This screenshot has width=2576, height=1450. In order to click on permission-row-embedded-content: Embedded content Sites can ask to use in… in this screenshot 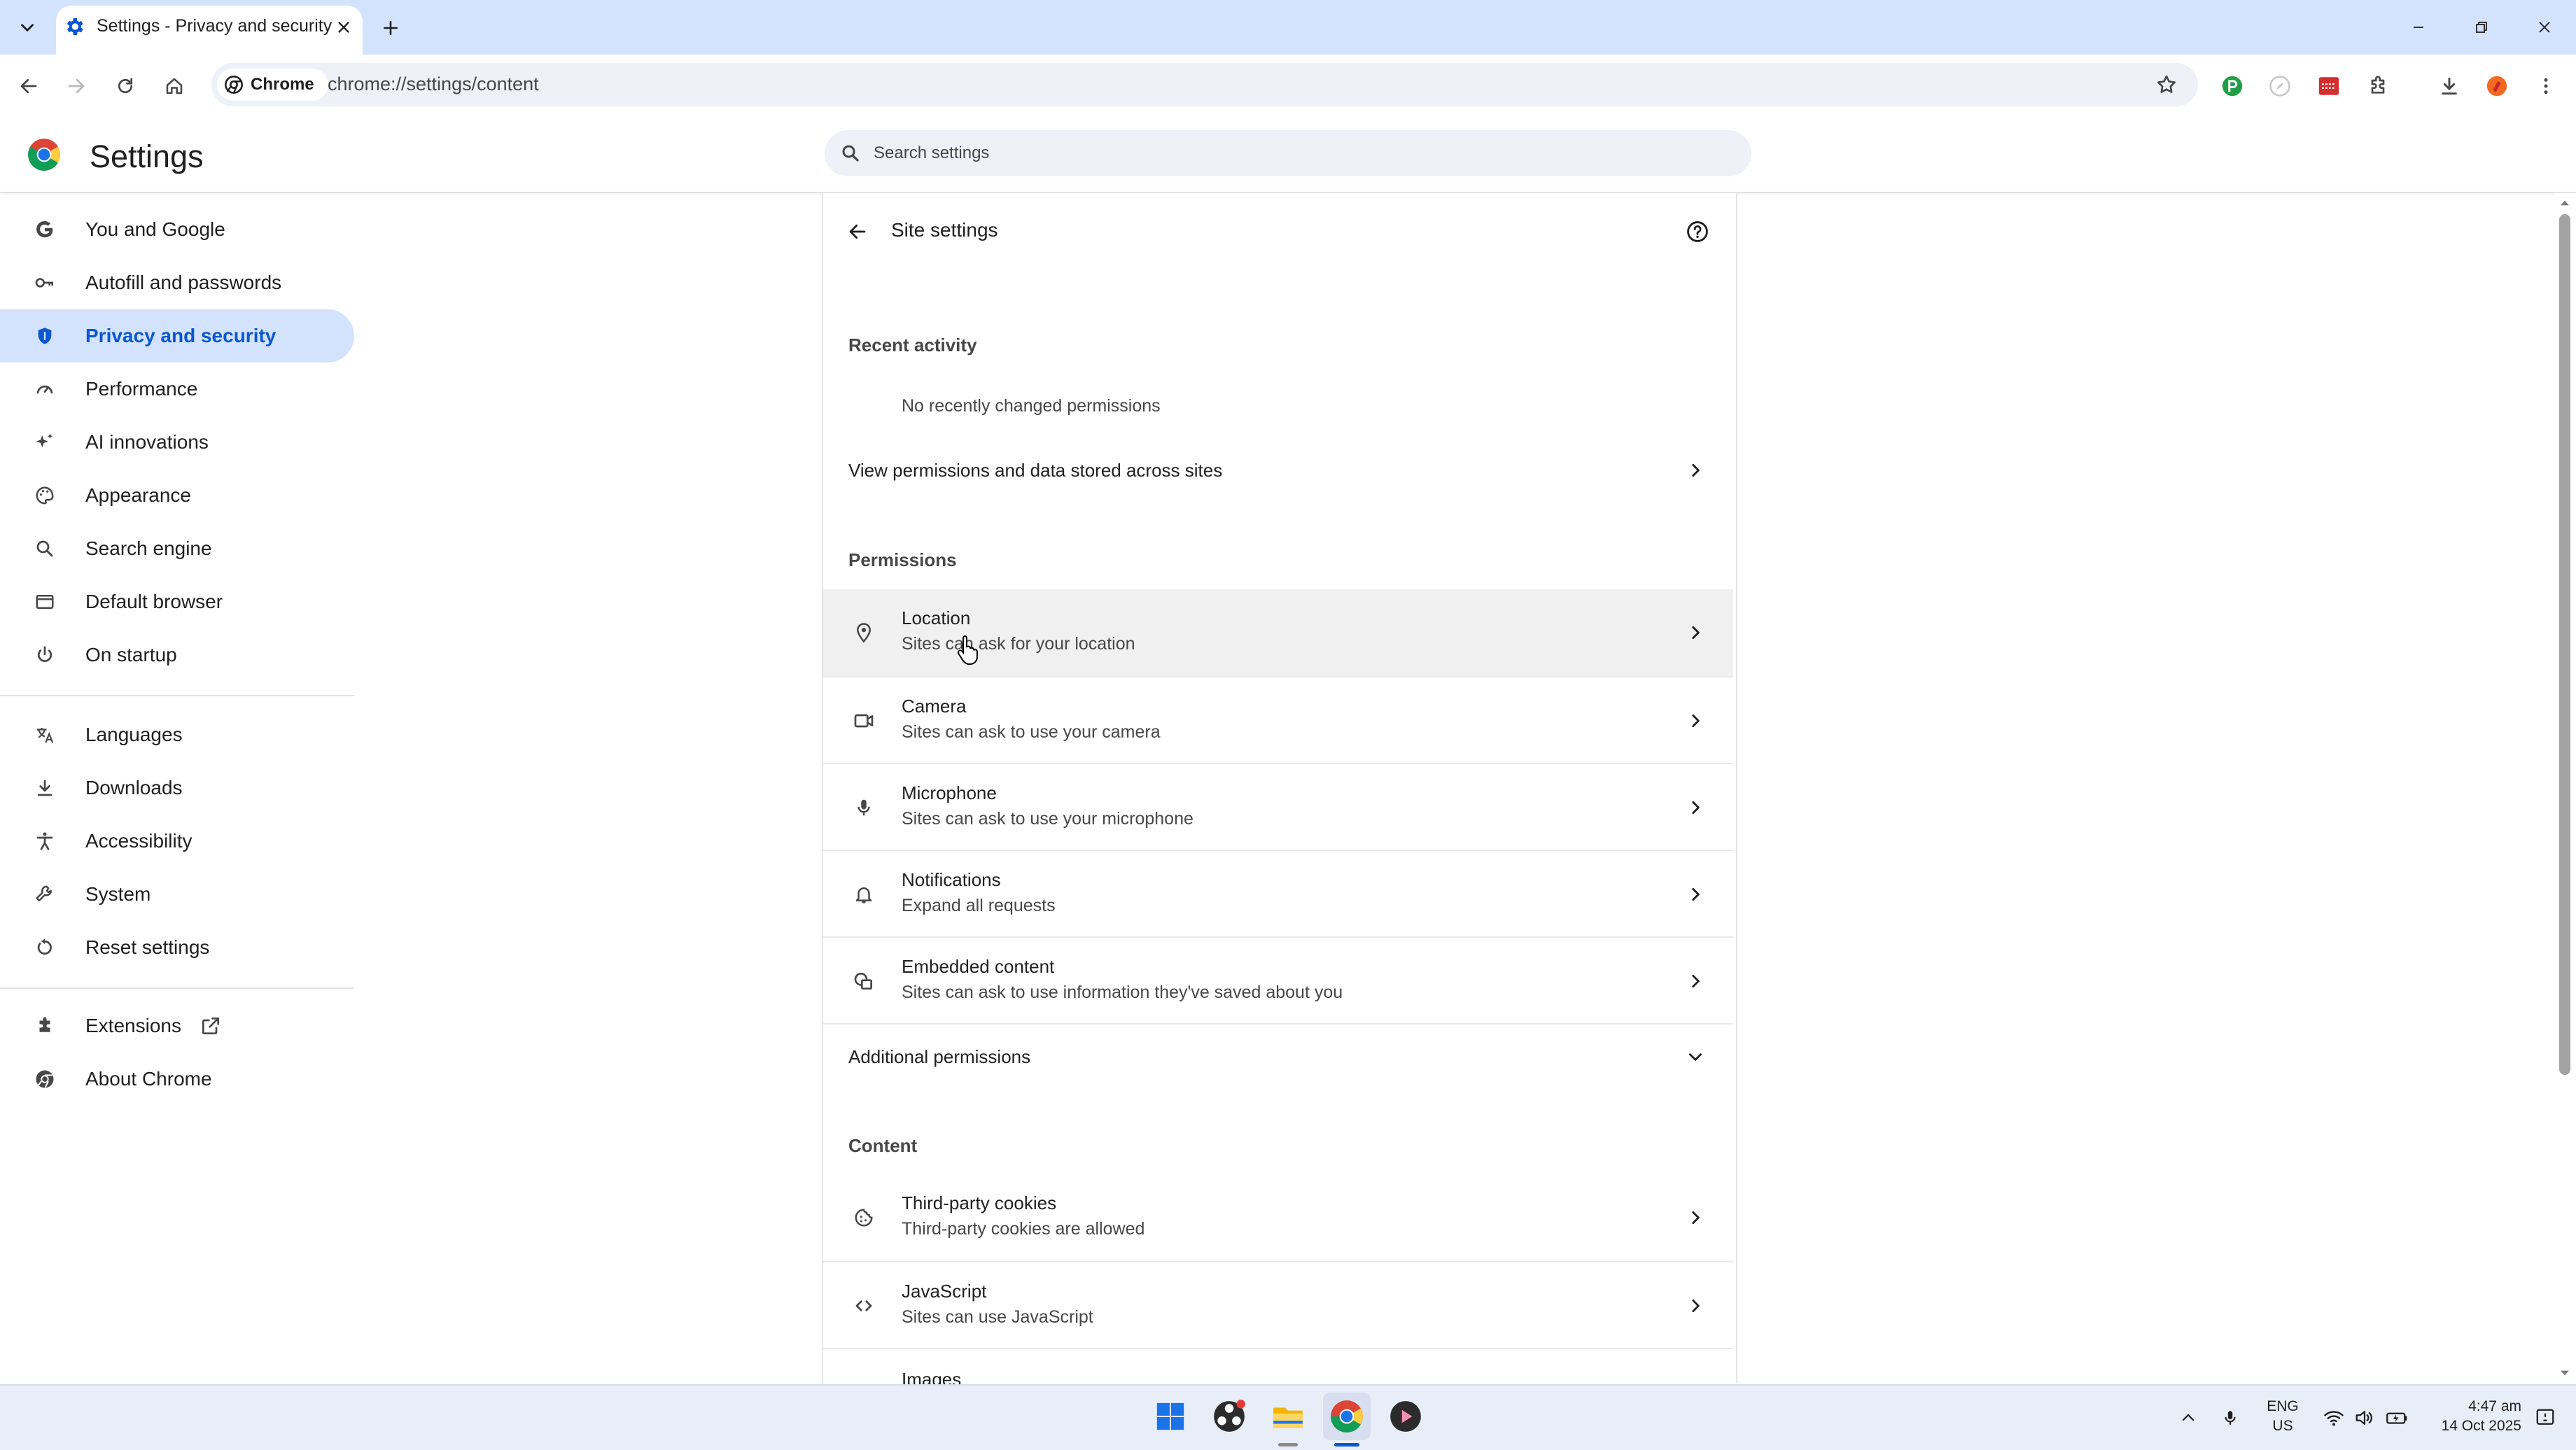, I will do `click(1278, 980)`.